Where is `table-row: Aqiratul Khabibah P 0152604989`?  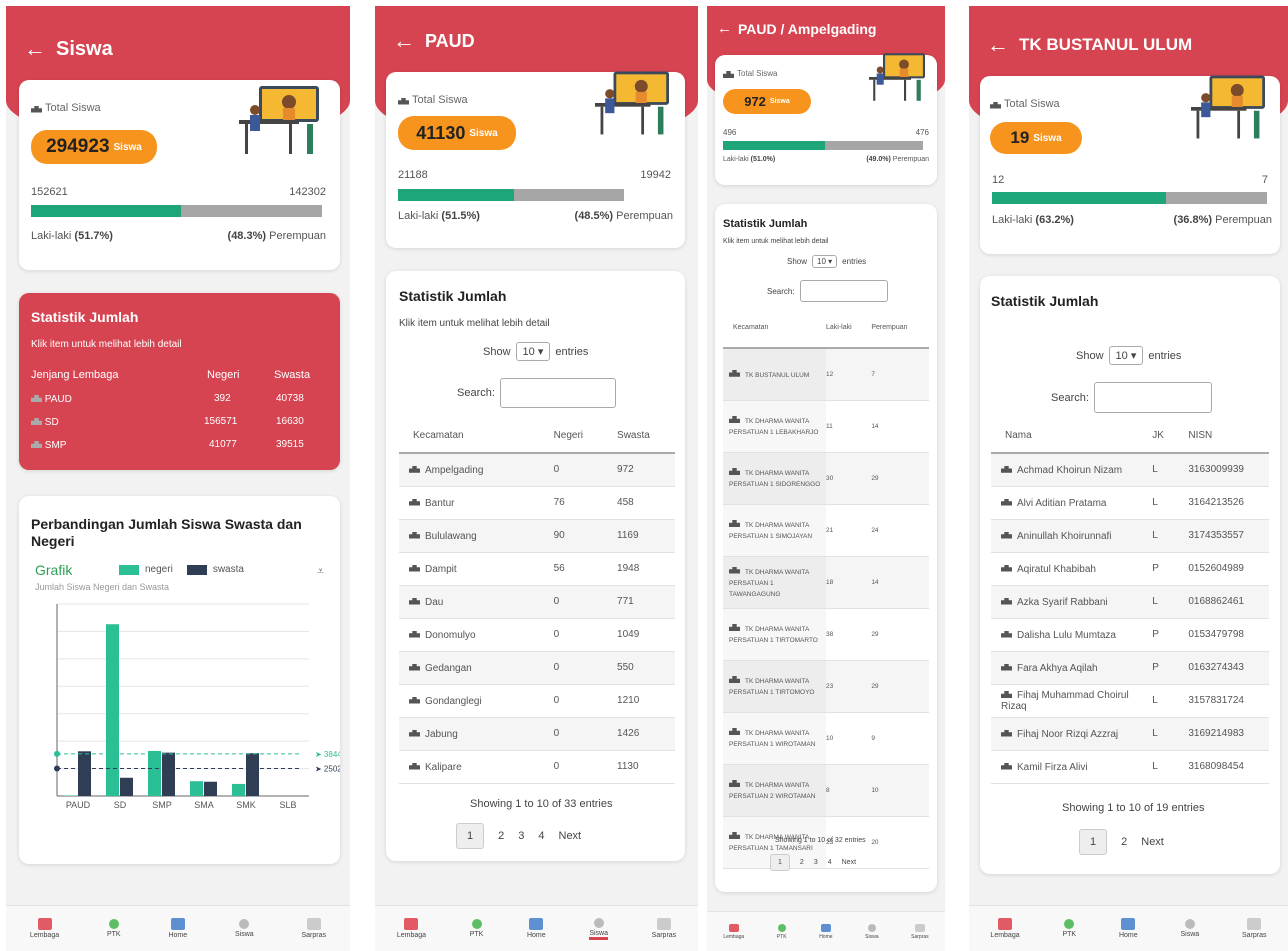 table-row: Aqiratul Khabibah P 0152604989 is located at coordinates (1130, 568).